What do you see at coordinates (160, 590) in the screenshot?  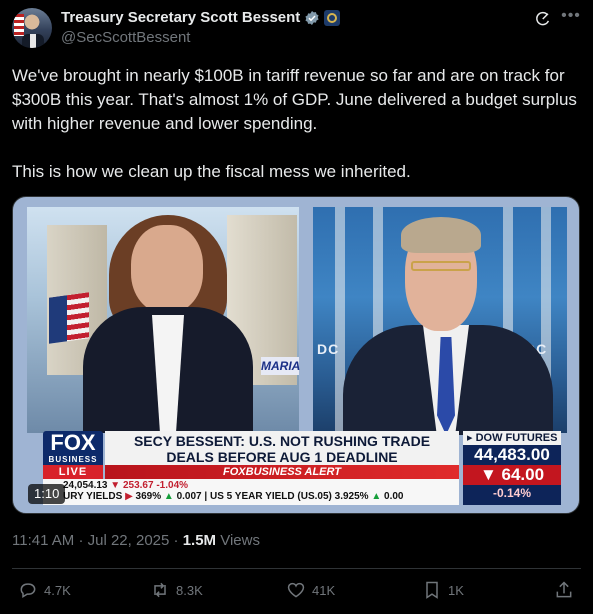 I see `repost-icon` at bounding box center [160, 590].